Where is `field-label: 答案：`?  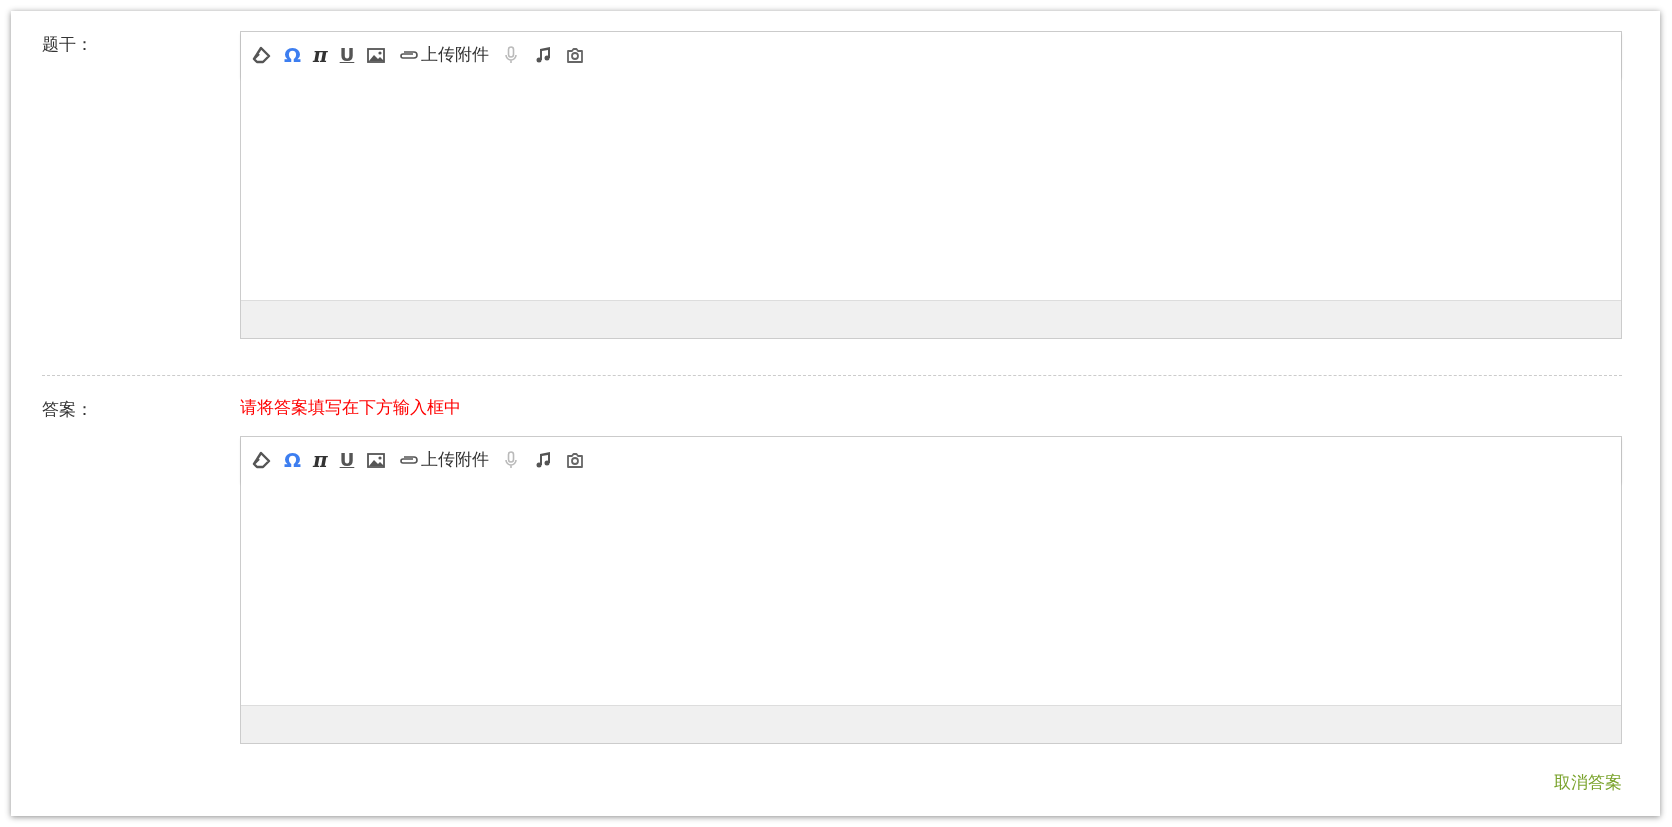 field-label: 答案： is located at coordinates (68, 409).